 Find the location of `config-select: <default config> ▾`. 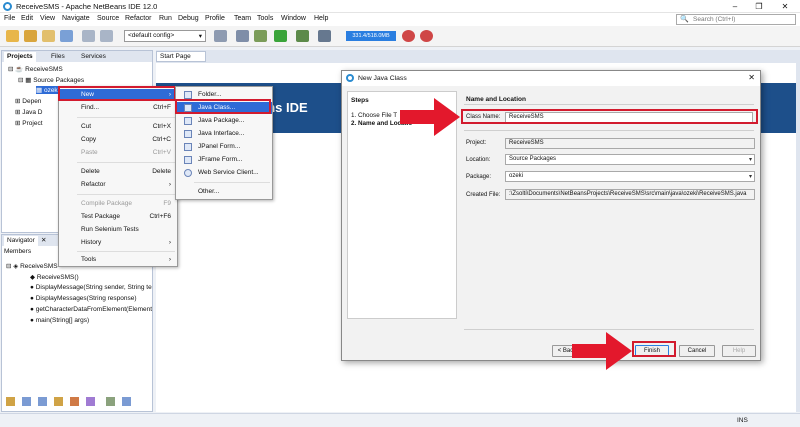

config-select: <default config> ▾ is located at coordinates (165, 36).